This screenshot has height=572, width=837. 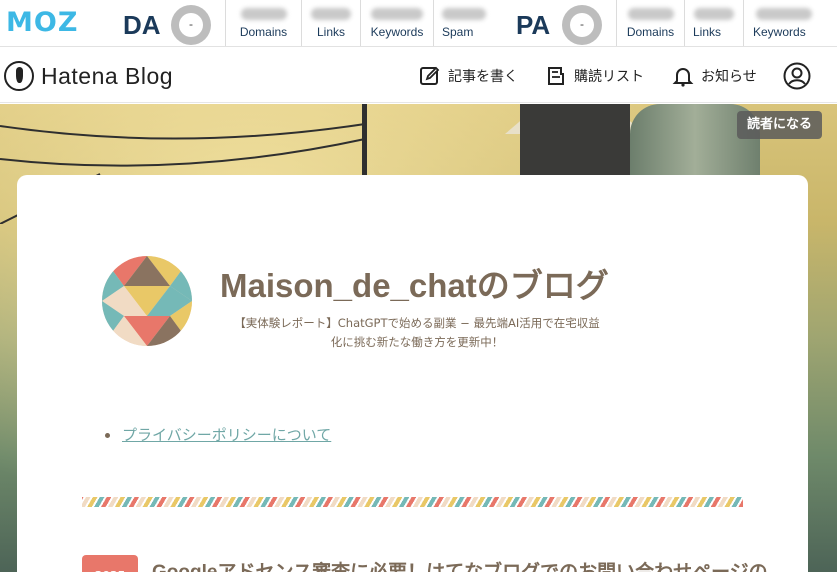 What do you see at coordinates (713, 23) in the screenshot?
I see `pa-stat-links: Links` at bounding box center [713, 23].